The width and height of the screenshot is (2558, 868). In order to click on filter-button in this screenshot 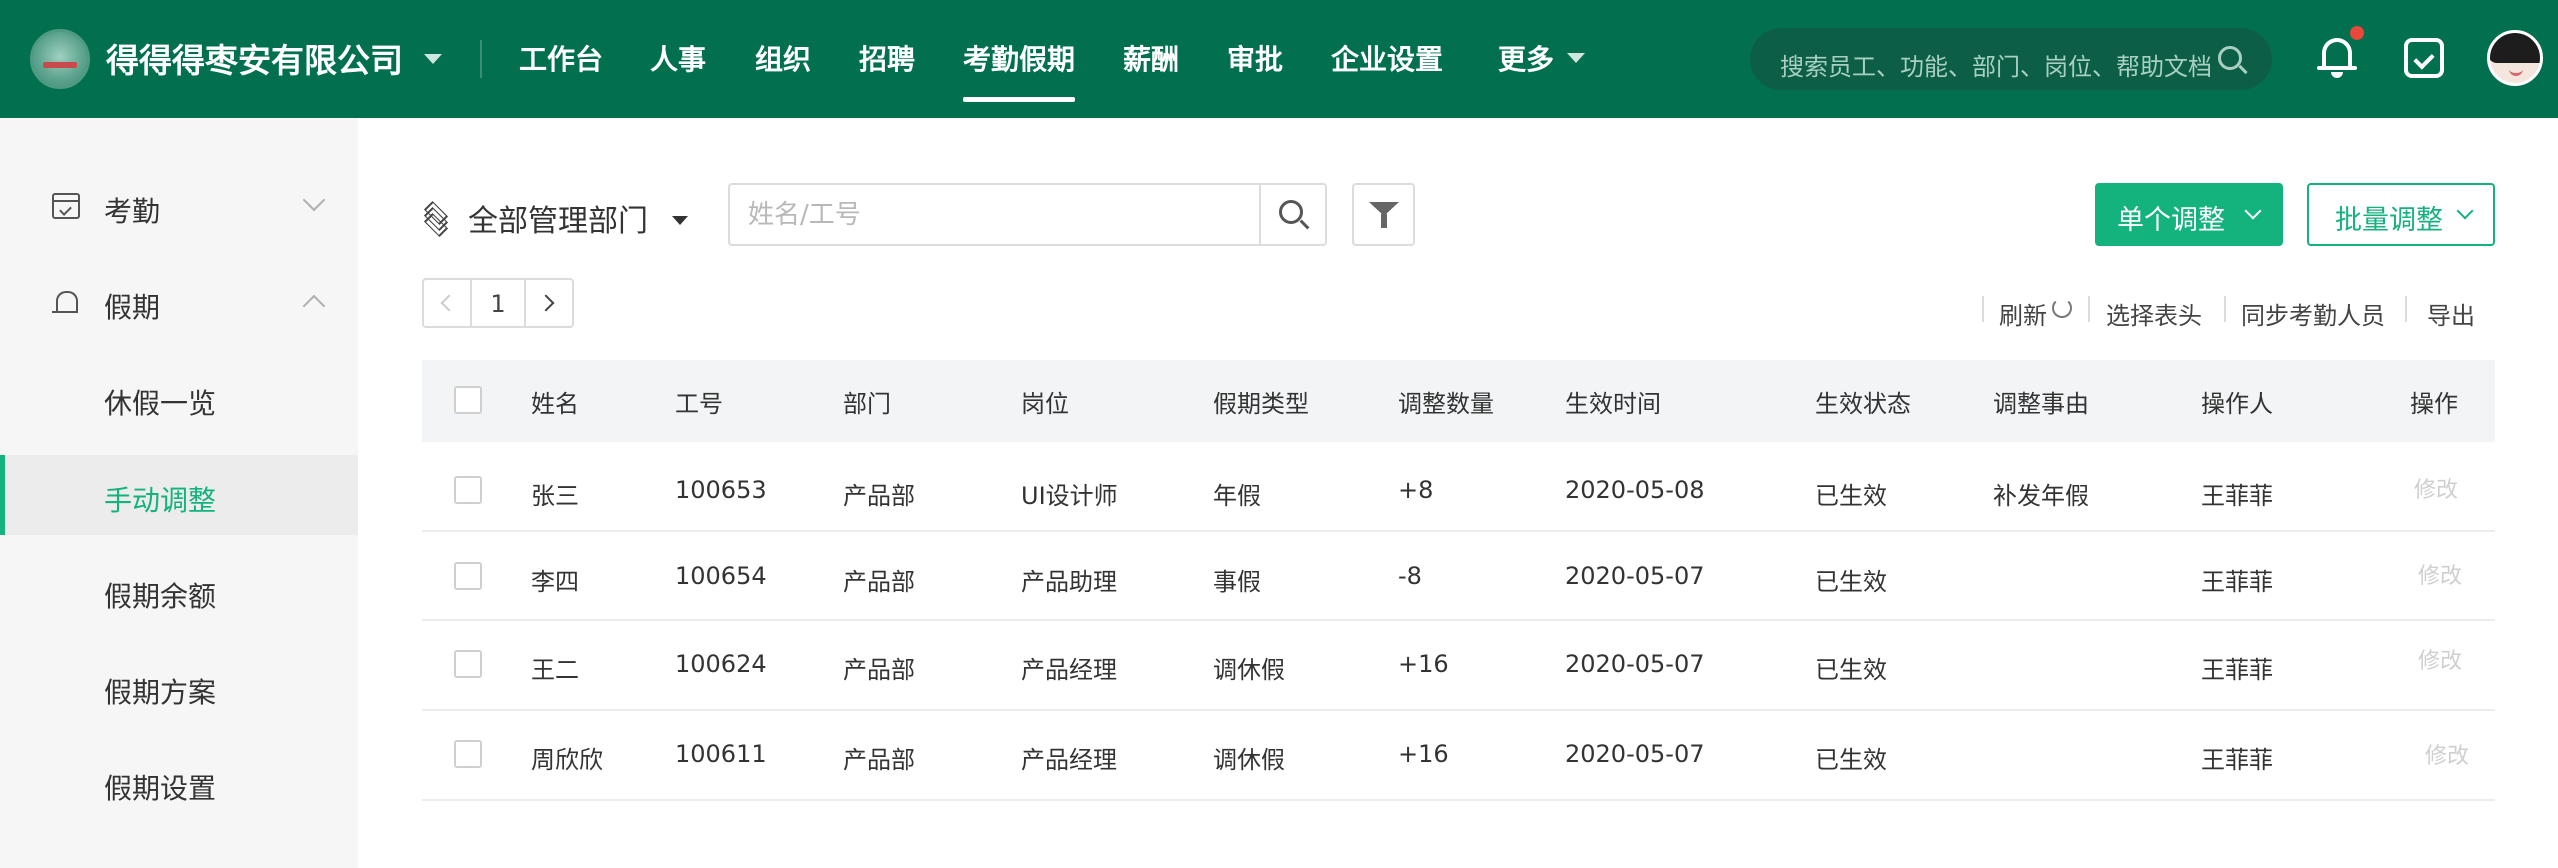, I will do `click(1383, 214)`.